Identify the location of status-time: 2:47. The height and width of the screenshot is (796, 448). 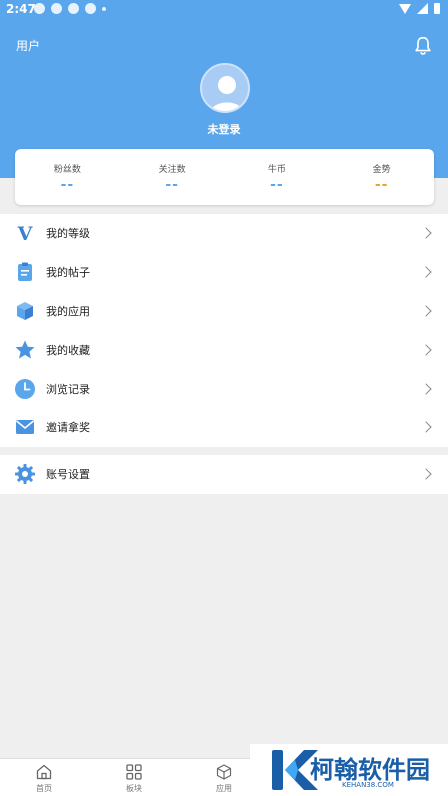
(21, 9).